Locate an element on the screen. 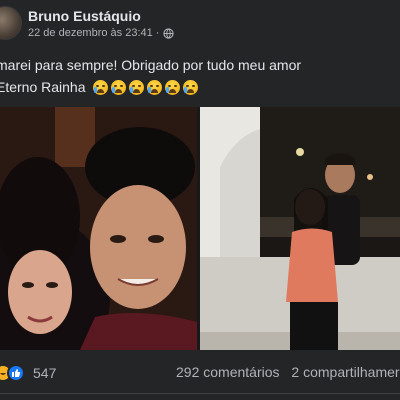 Image resolution: width=400 pixels, height=400 pixels. reactions-summary: 547 is located at coordinates (28, 373).